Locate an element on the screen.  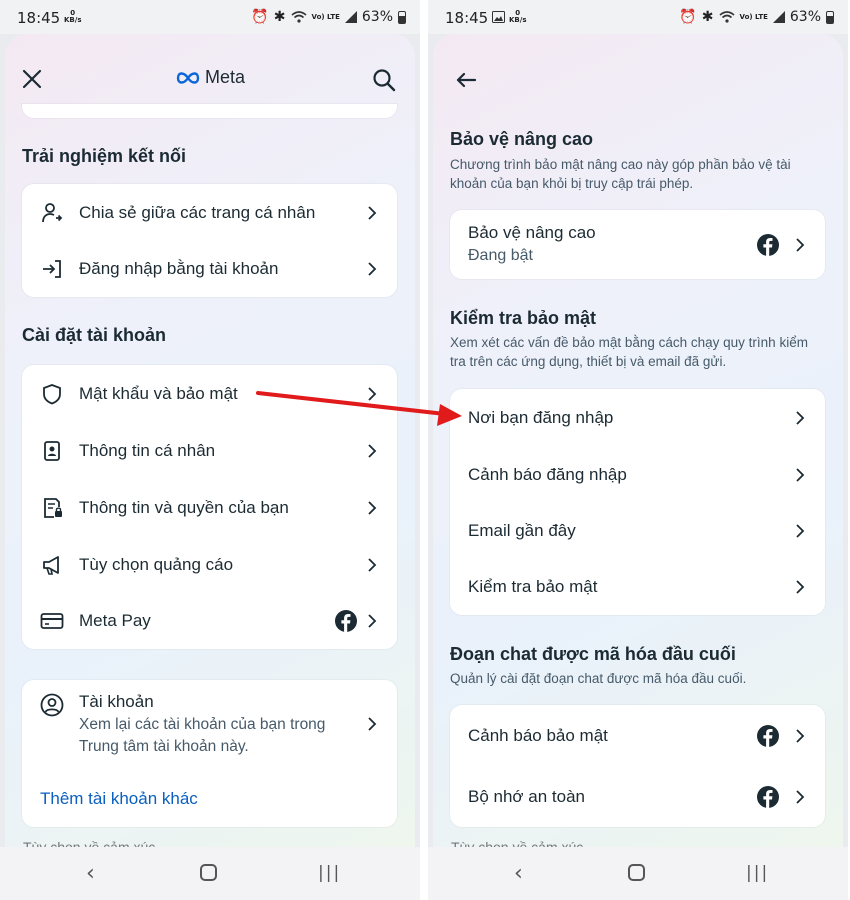
shield-icon is located at coordinates (52, 394).